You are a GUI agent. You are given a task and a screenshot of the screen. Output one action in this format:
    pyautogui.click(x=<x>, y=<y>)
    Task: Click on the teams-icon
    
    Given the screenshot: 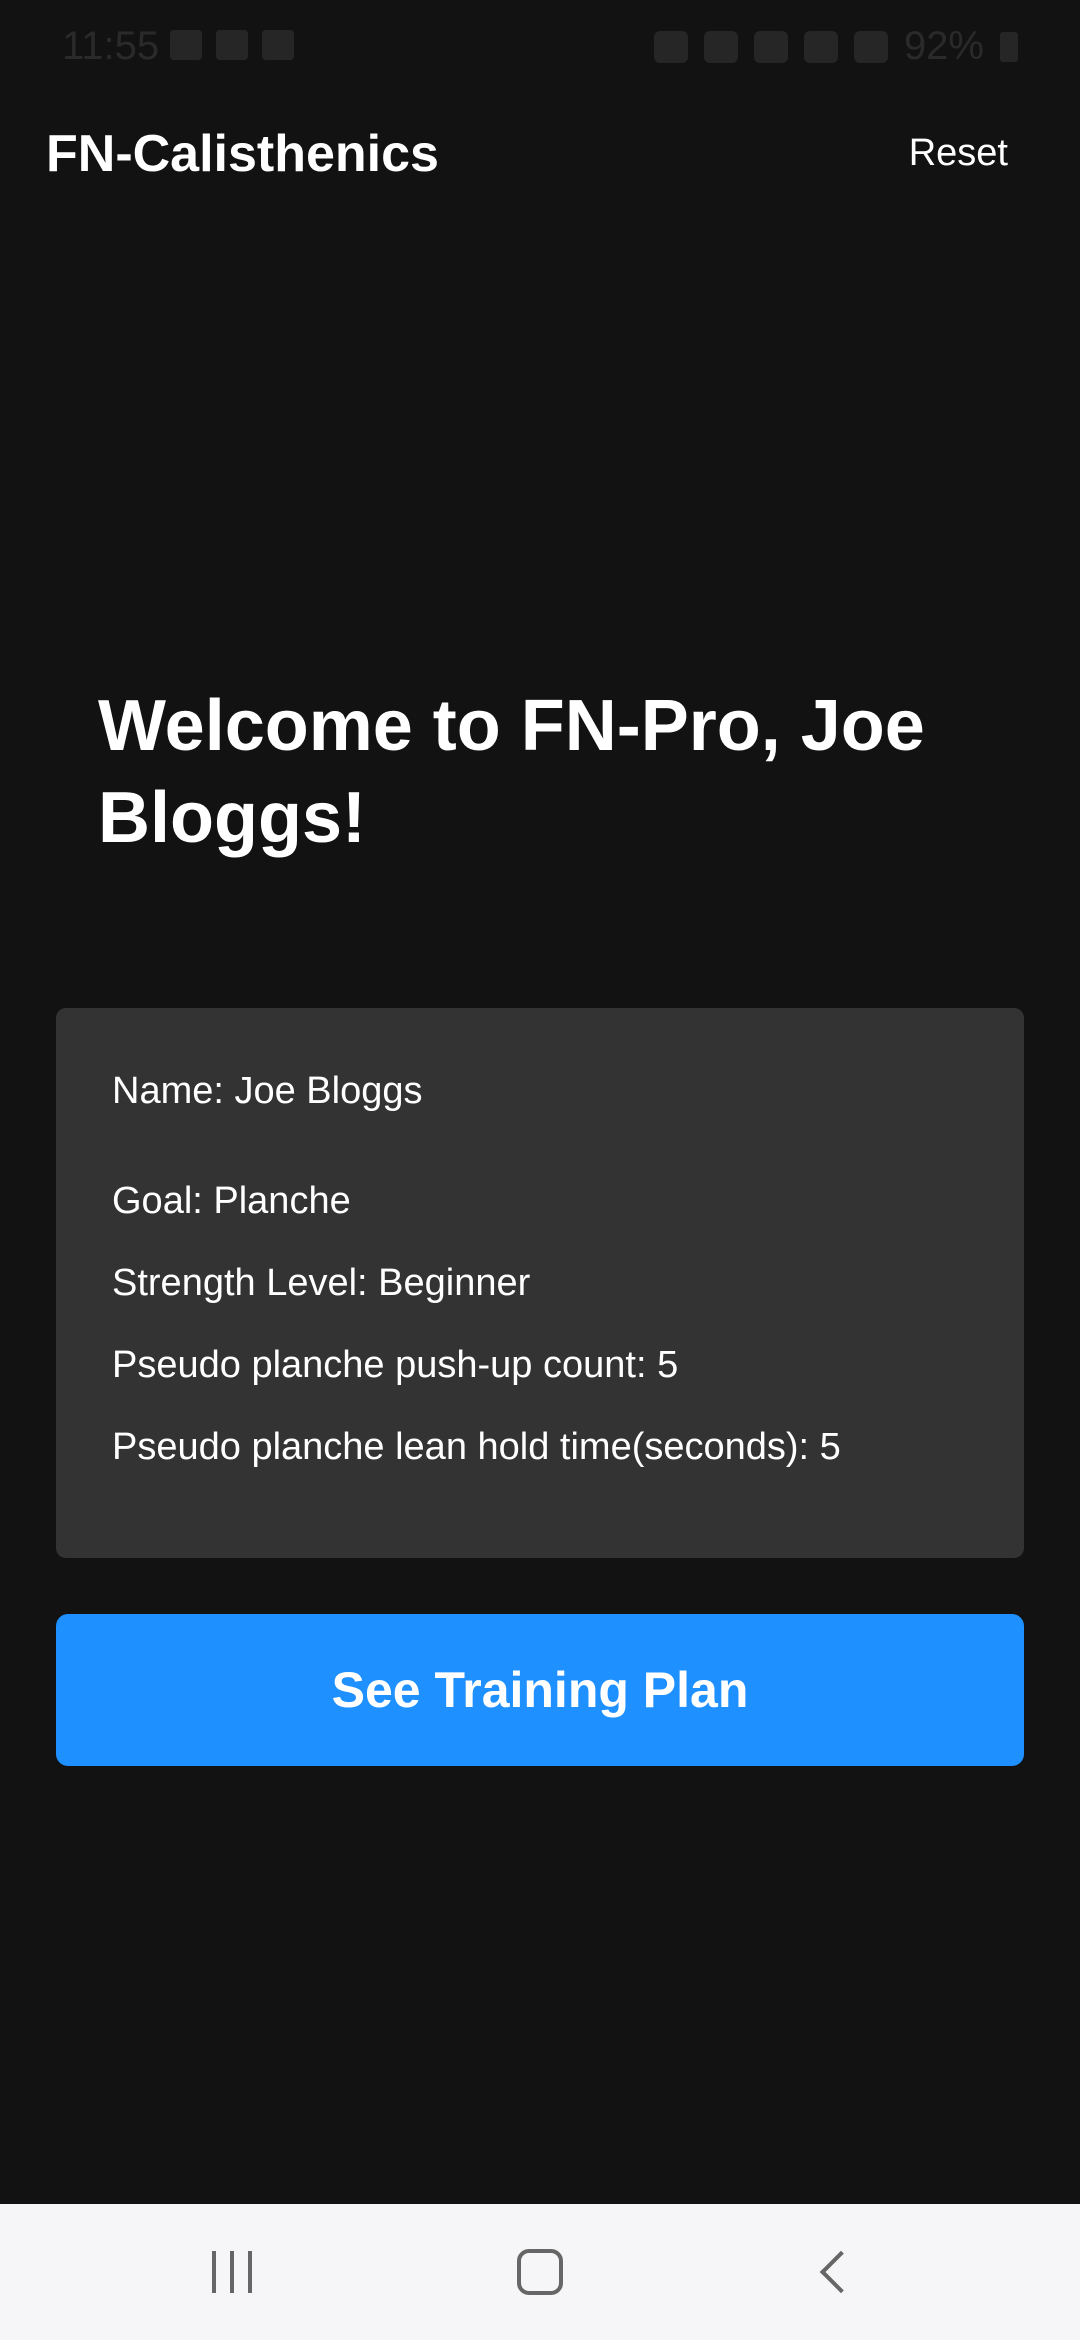 What is the action you would take?
    pyautogui.click(x=278, y=45)
    